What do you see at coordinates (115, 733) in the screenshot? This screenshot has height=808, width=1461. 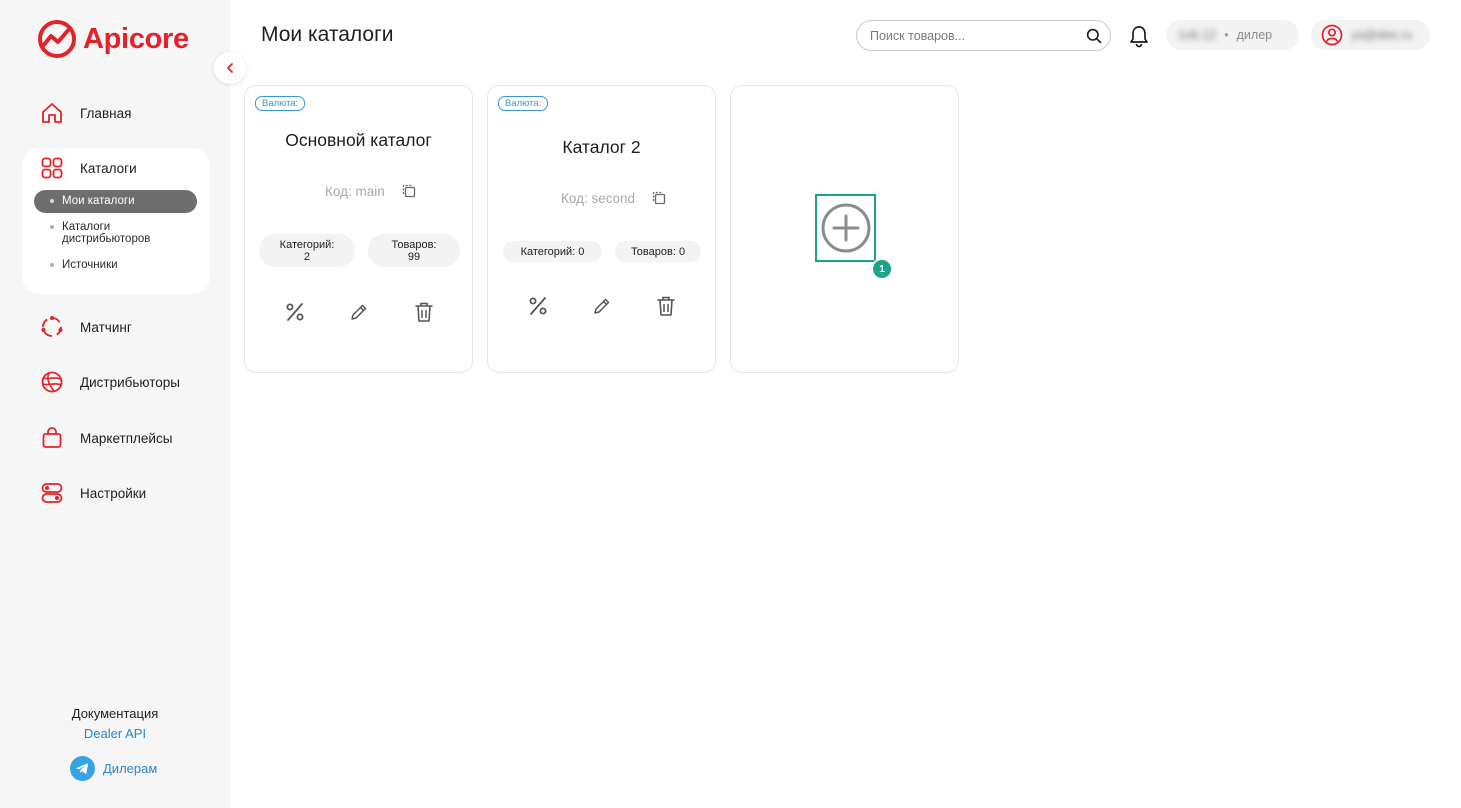 I see `dealer-api-link: Dealer API` at bounding box center [115, 733].